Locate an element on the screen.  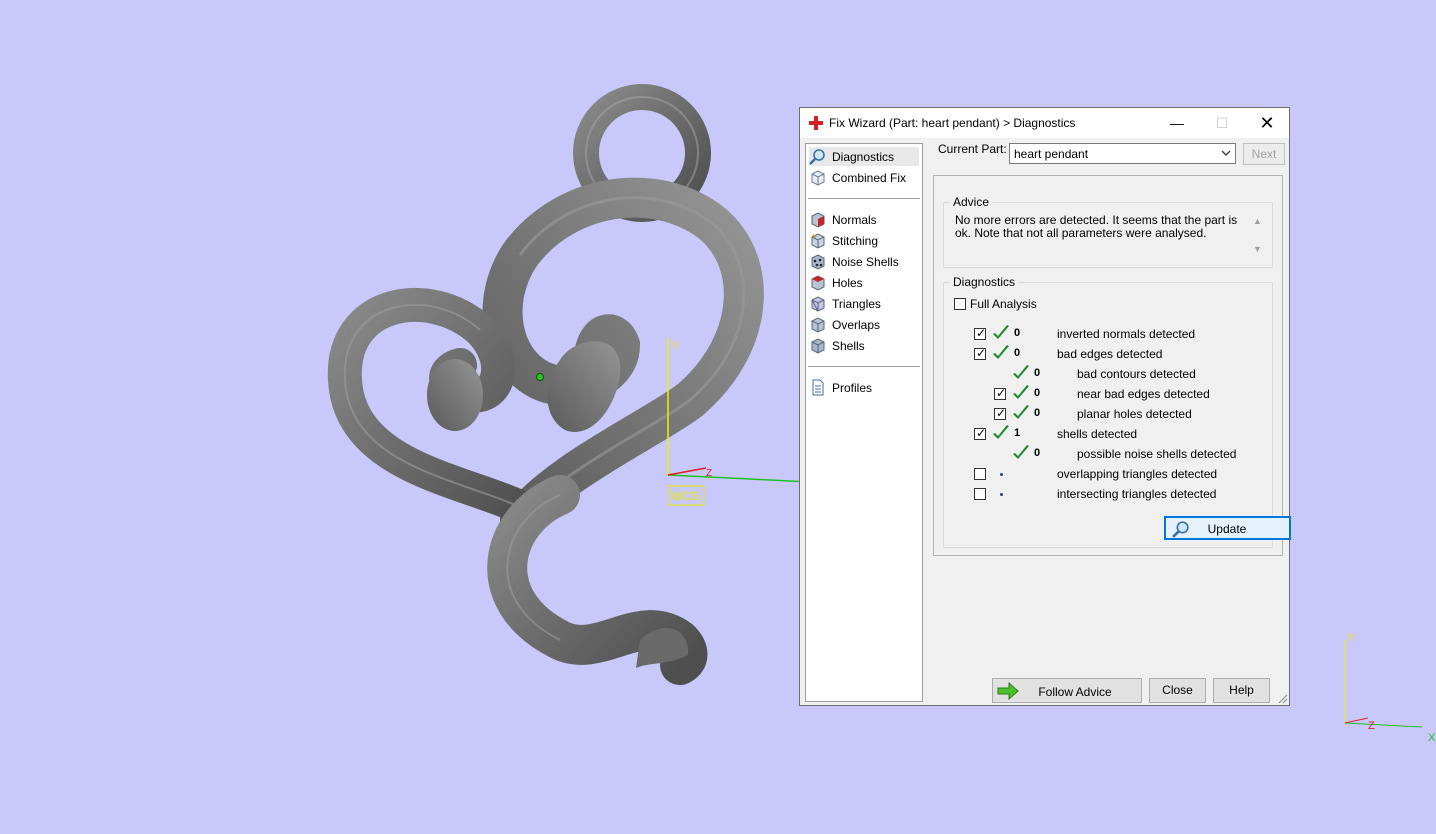
nav-item-combined-fix: Combined Fix is located at coordinates (864, 177).